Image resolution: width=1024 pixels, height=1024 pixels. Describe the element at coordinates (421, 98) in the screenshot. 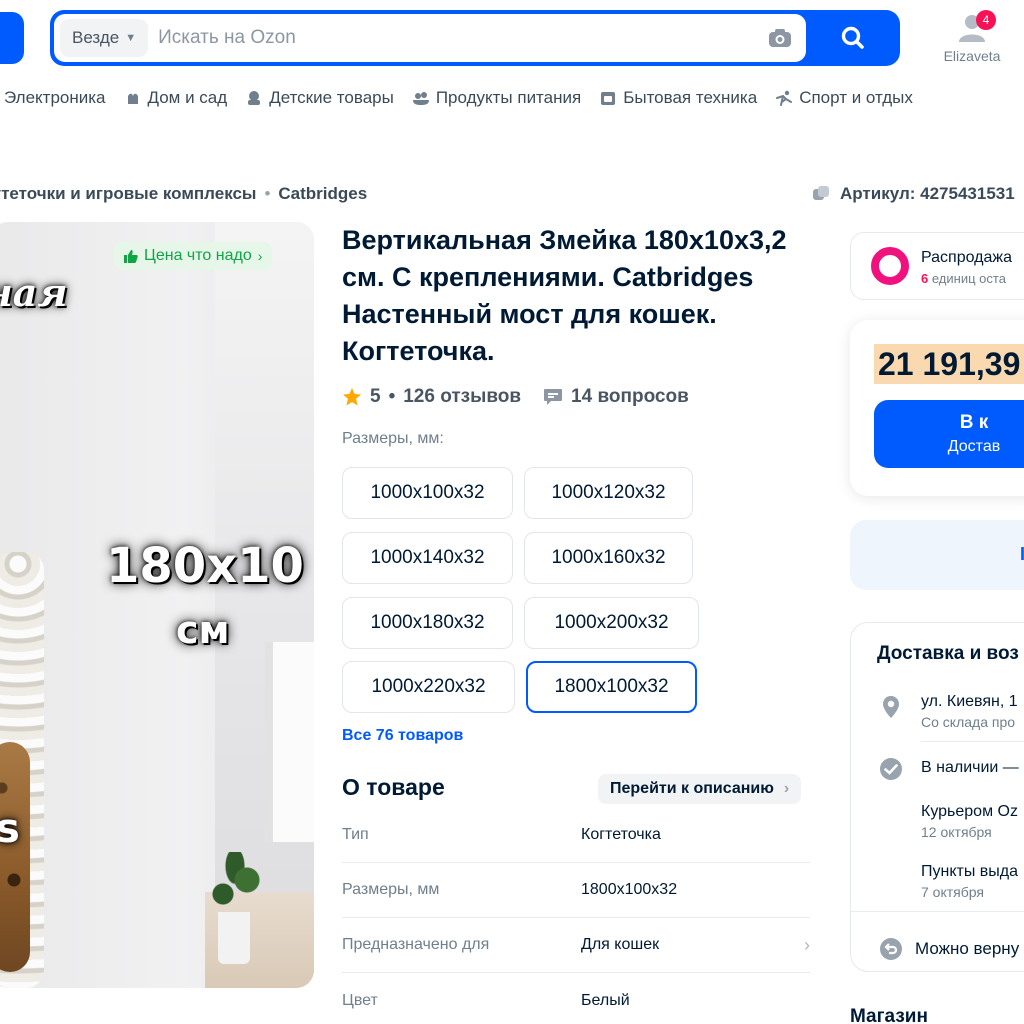

I see `food-icon` at that location.